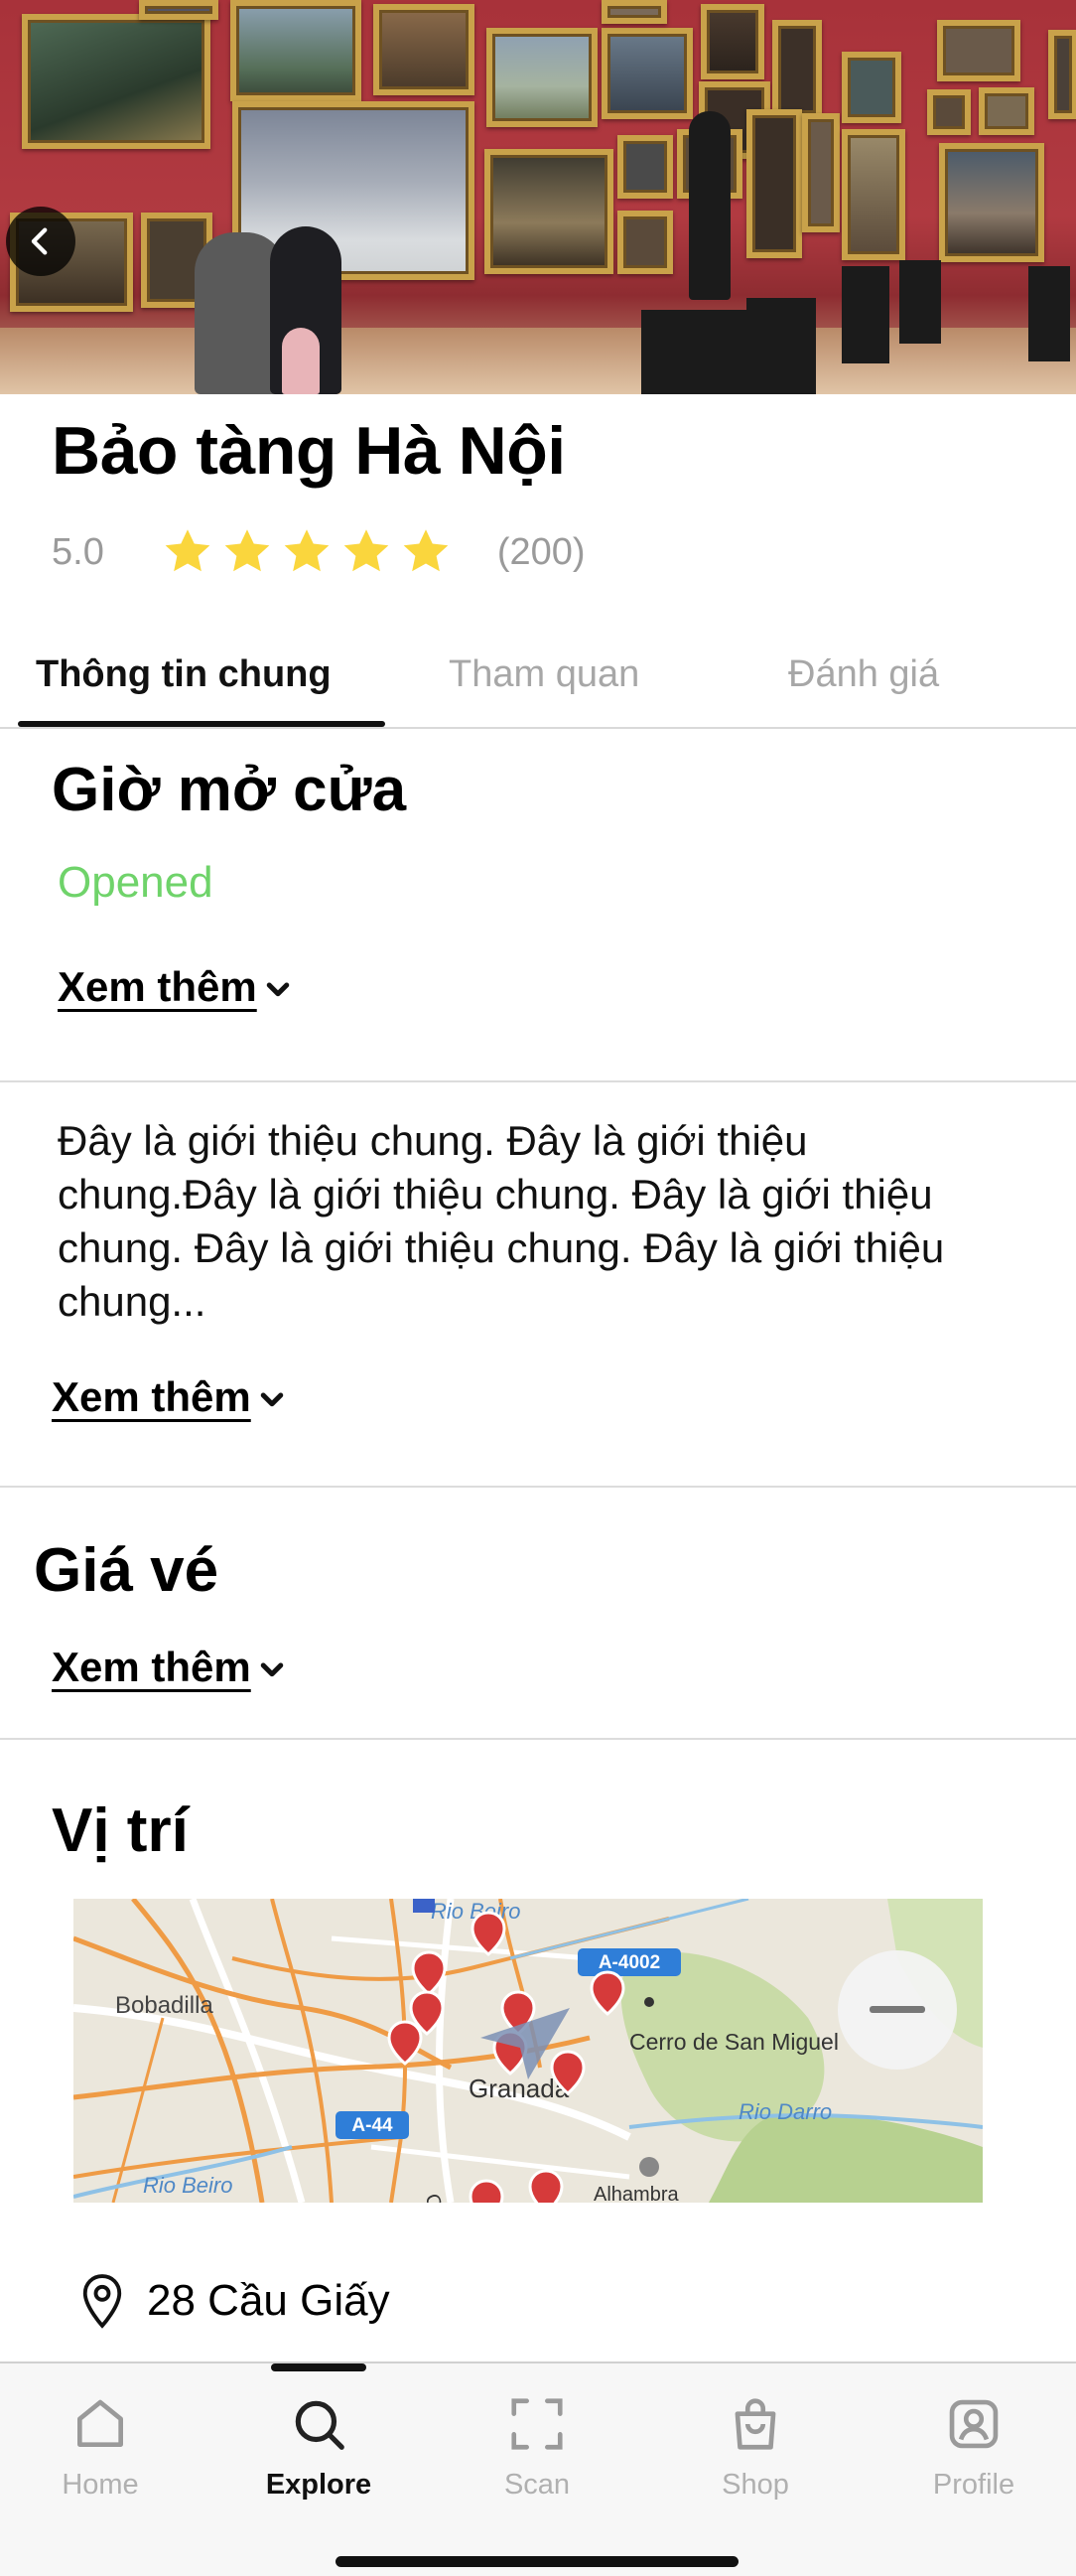  Describe the element at coordinates (629, 1963) in the screenshot. I see `map-label-road1: A-4002` at that location.